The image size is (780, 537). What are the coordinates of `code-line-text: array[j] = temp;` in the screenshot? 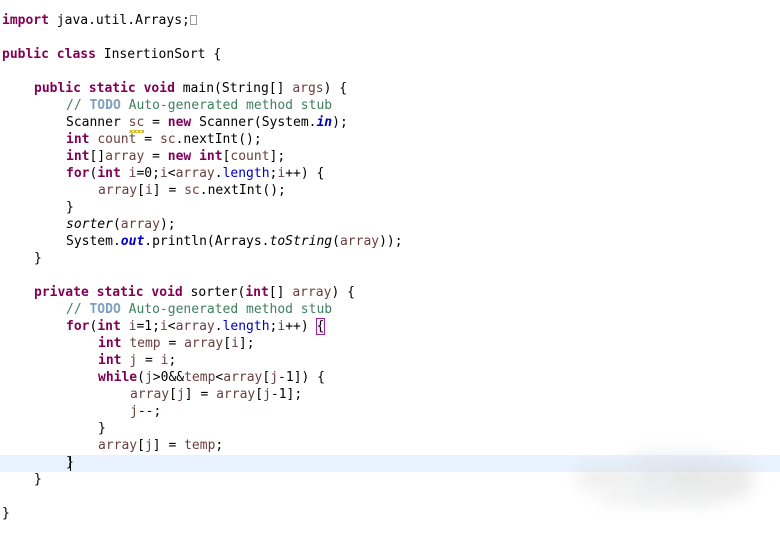 It's located at (111, 445).